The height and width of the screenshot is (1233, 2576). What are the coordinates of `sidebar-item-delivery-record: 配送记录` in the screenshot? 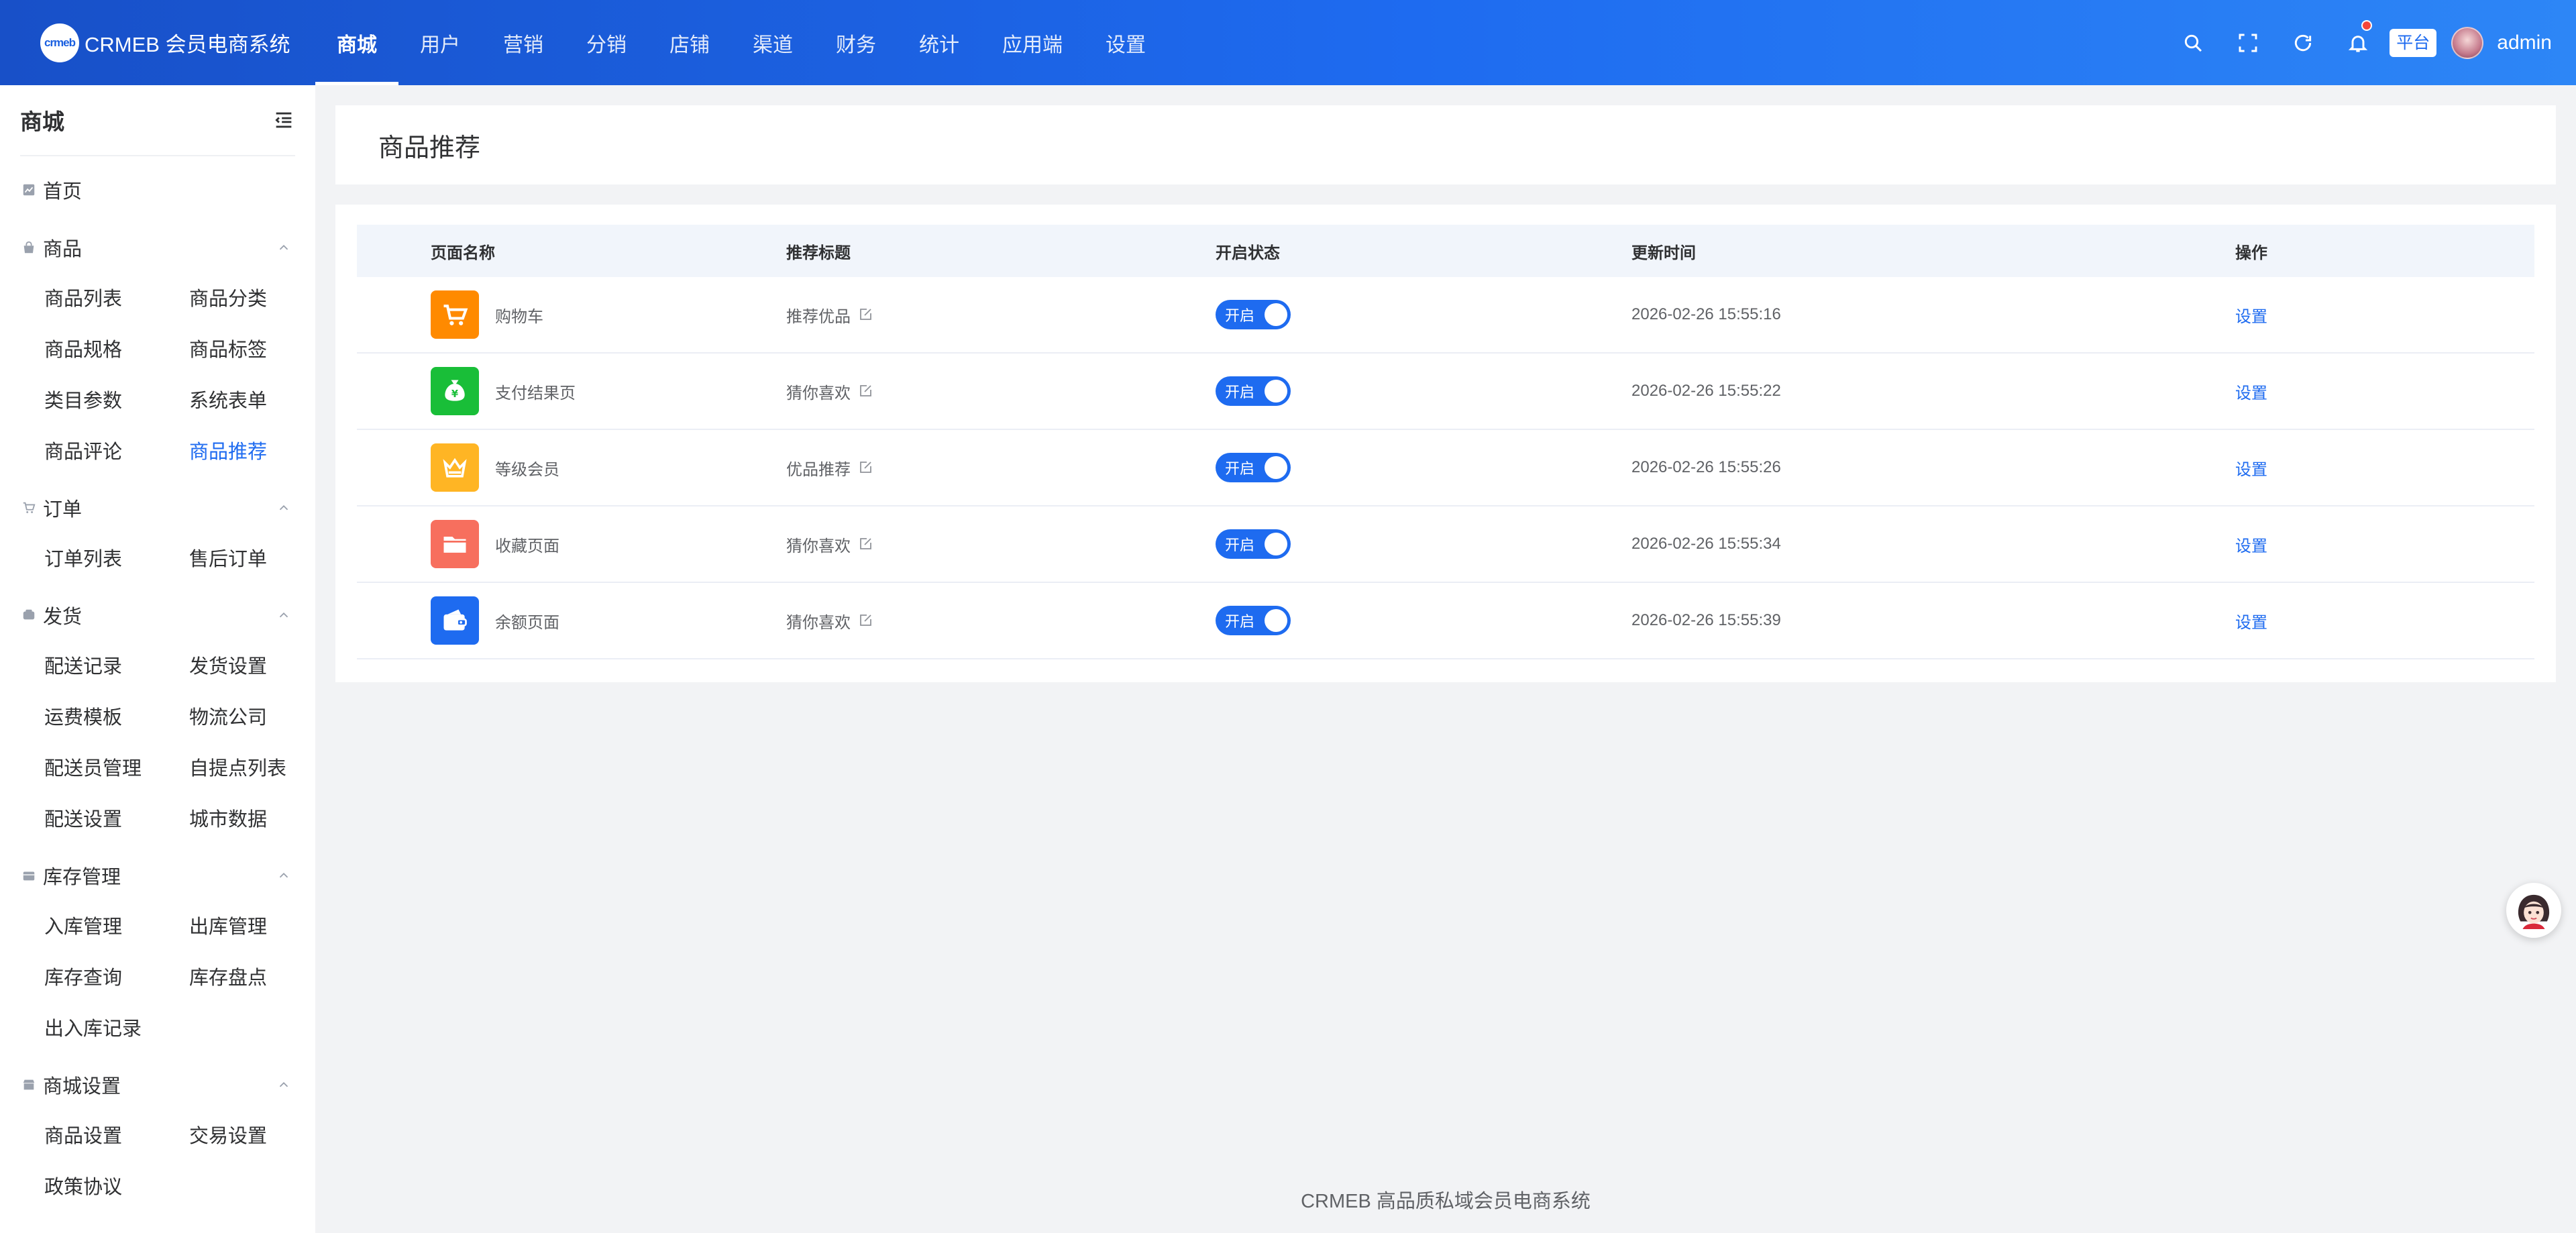 It's located at (116, 665).